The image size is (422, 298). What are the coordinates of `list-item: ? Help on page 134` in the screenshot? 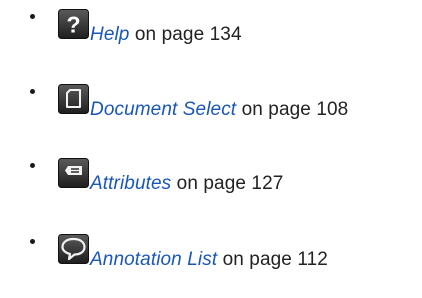 It's located at (211, 29).